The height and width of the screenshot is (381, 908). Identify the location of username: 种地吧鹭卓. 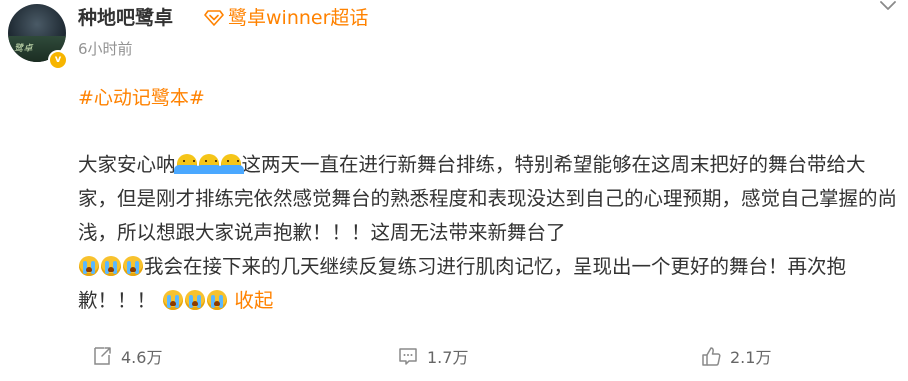
(125, 16).